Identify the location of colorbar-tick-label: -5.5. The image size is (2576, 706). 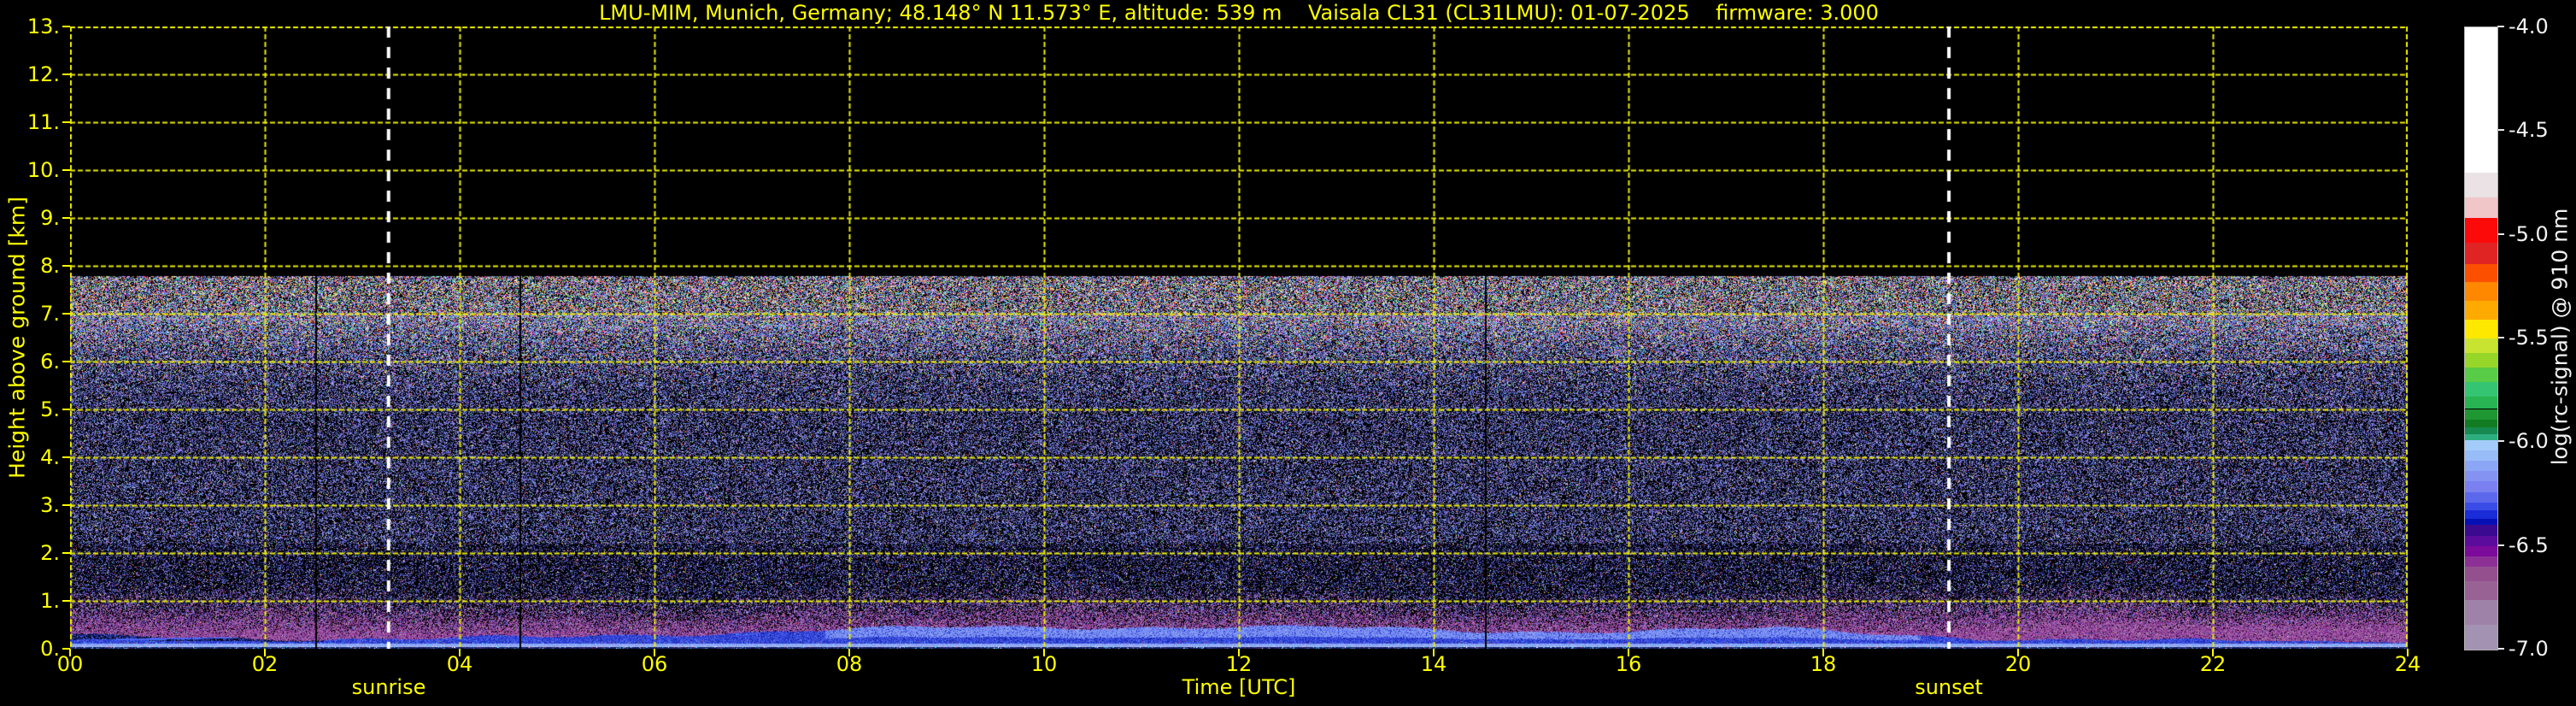
(2529, 338).